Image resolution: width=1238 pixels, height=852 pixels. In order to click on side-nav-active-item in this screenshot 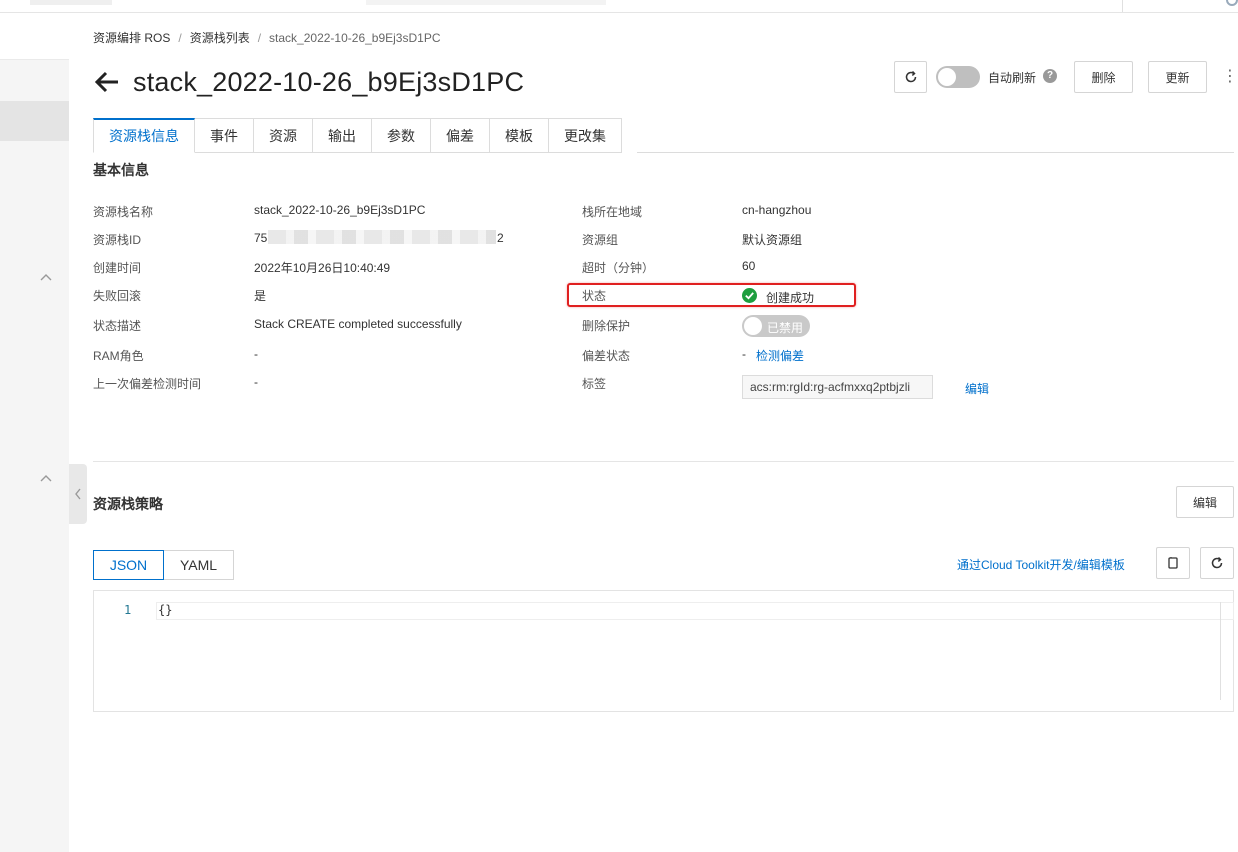, I will do `click(34, 121)`.